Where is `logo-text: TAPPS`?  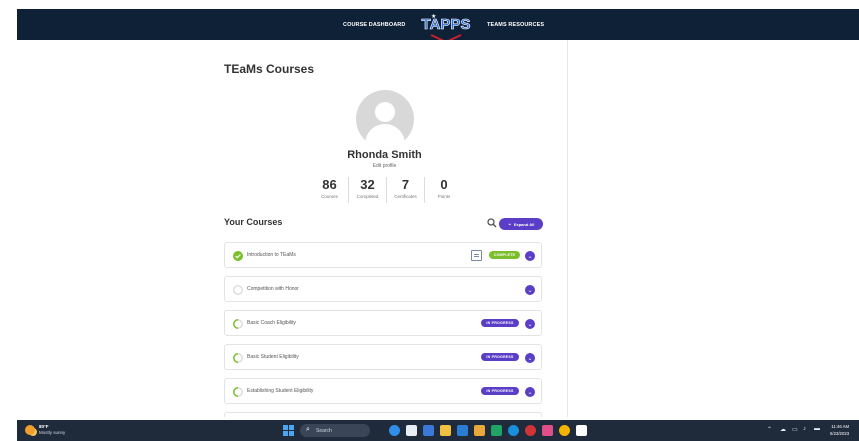 logo-text: TAPPS is located at coordinates (446, 24).